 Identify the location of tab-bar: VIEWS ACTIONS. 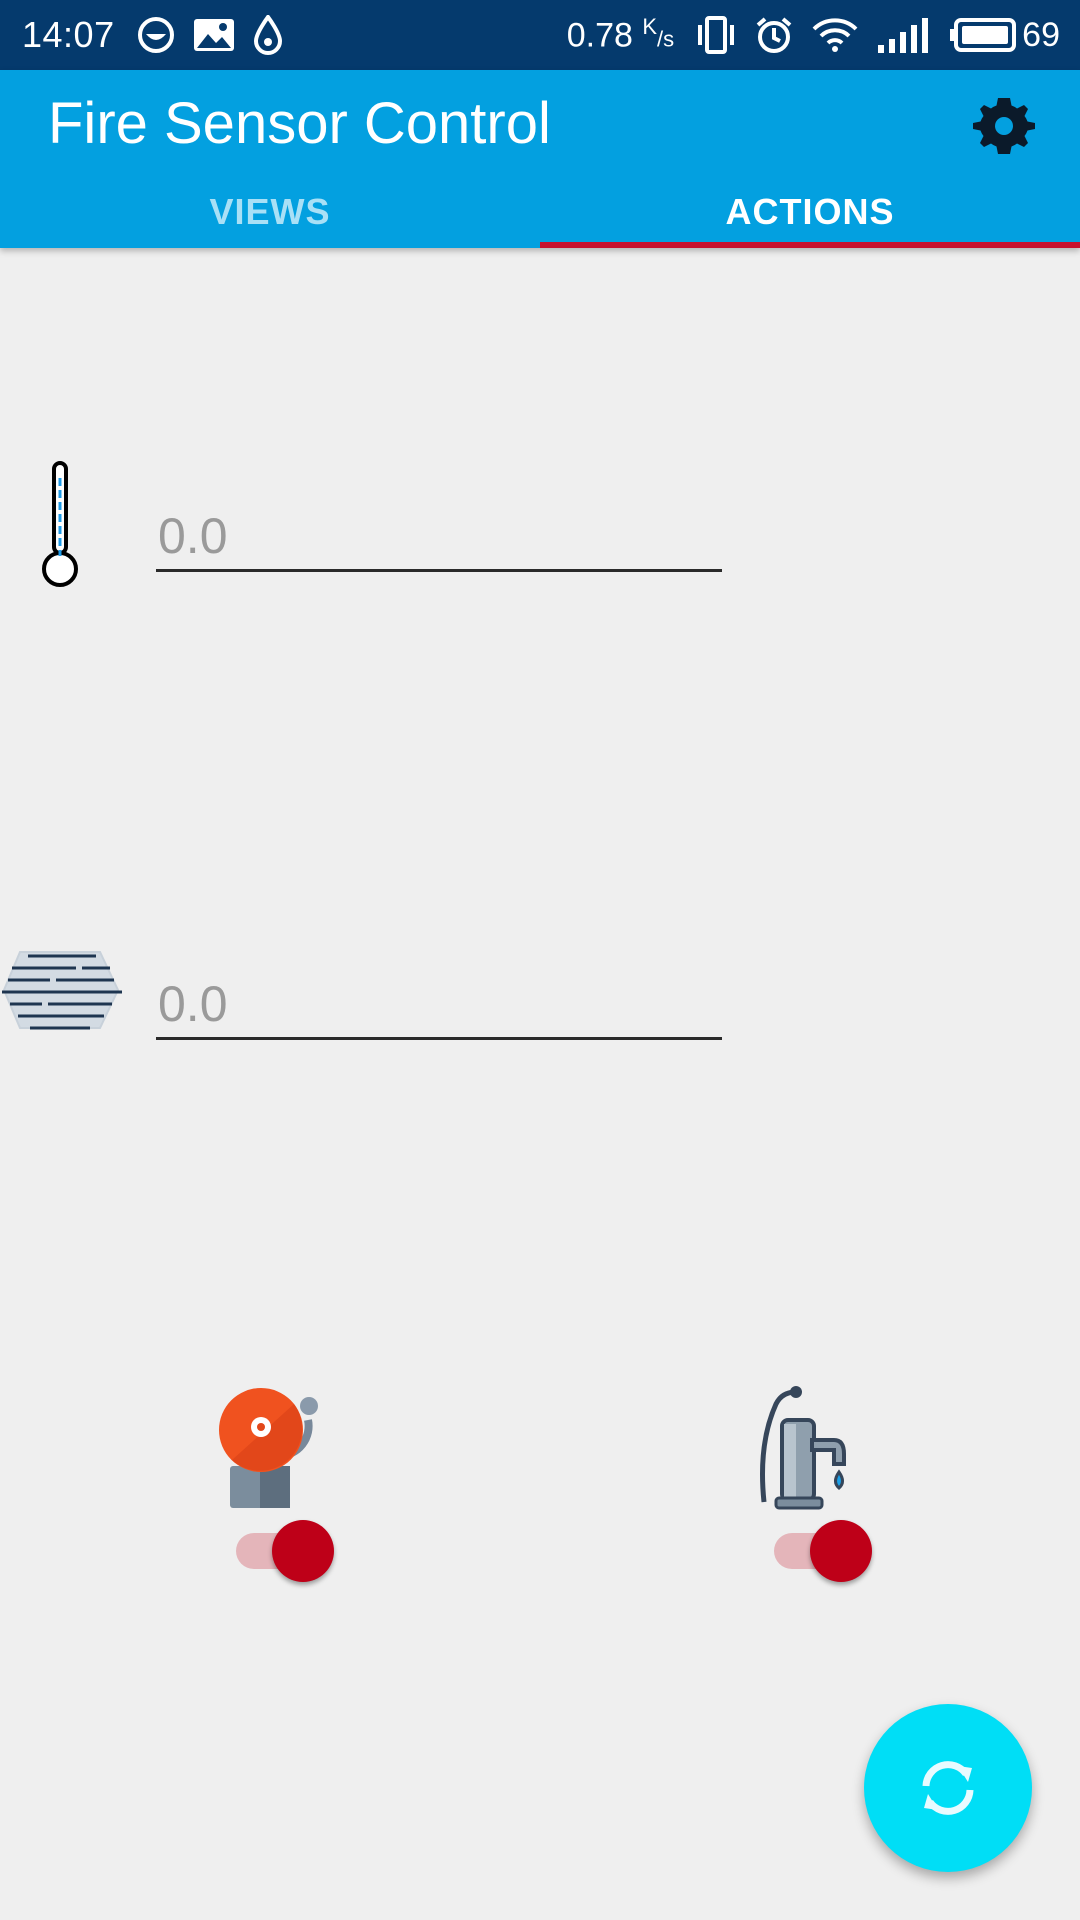
(540, 215).